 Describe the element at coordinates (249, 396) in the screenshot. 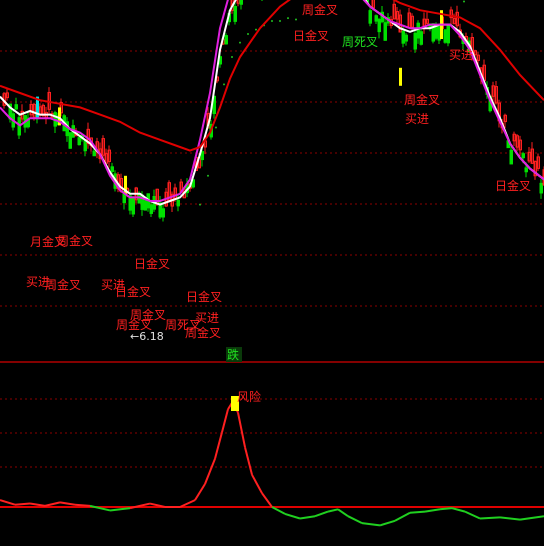

I see `risk-label: 风险` at that location.